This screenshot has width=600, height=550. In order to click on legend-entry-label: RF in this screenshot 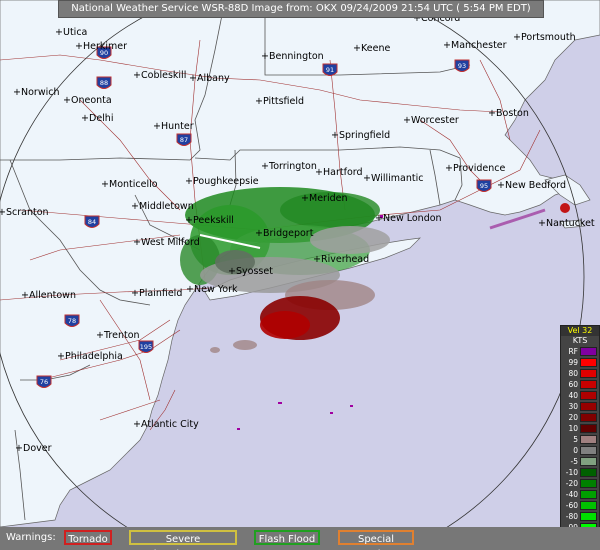, I will do `click(573, 351)`.